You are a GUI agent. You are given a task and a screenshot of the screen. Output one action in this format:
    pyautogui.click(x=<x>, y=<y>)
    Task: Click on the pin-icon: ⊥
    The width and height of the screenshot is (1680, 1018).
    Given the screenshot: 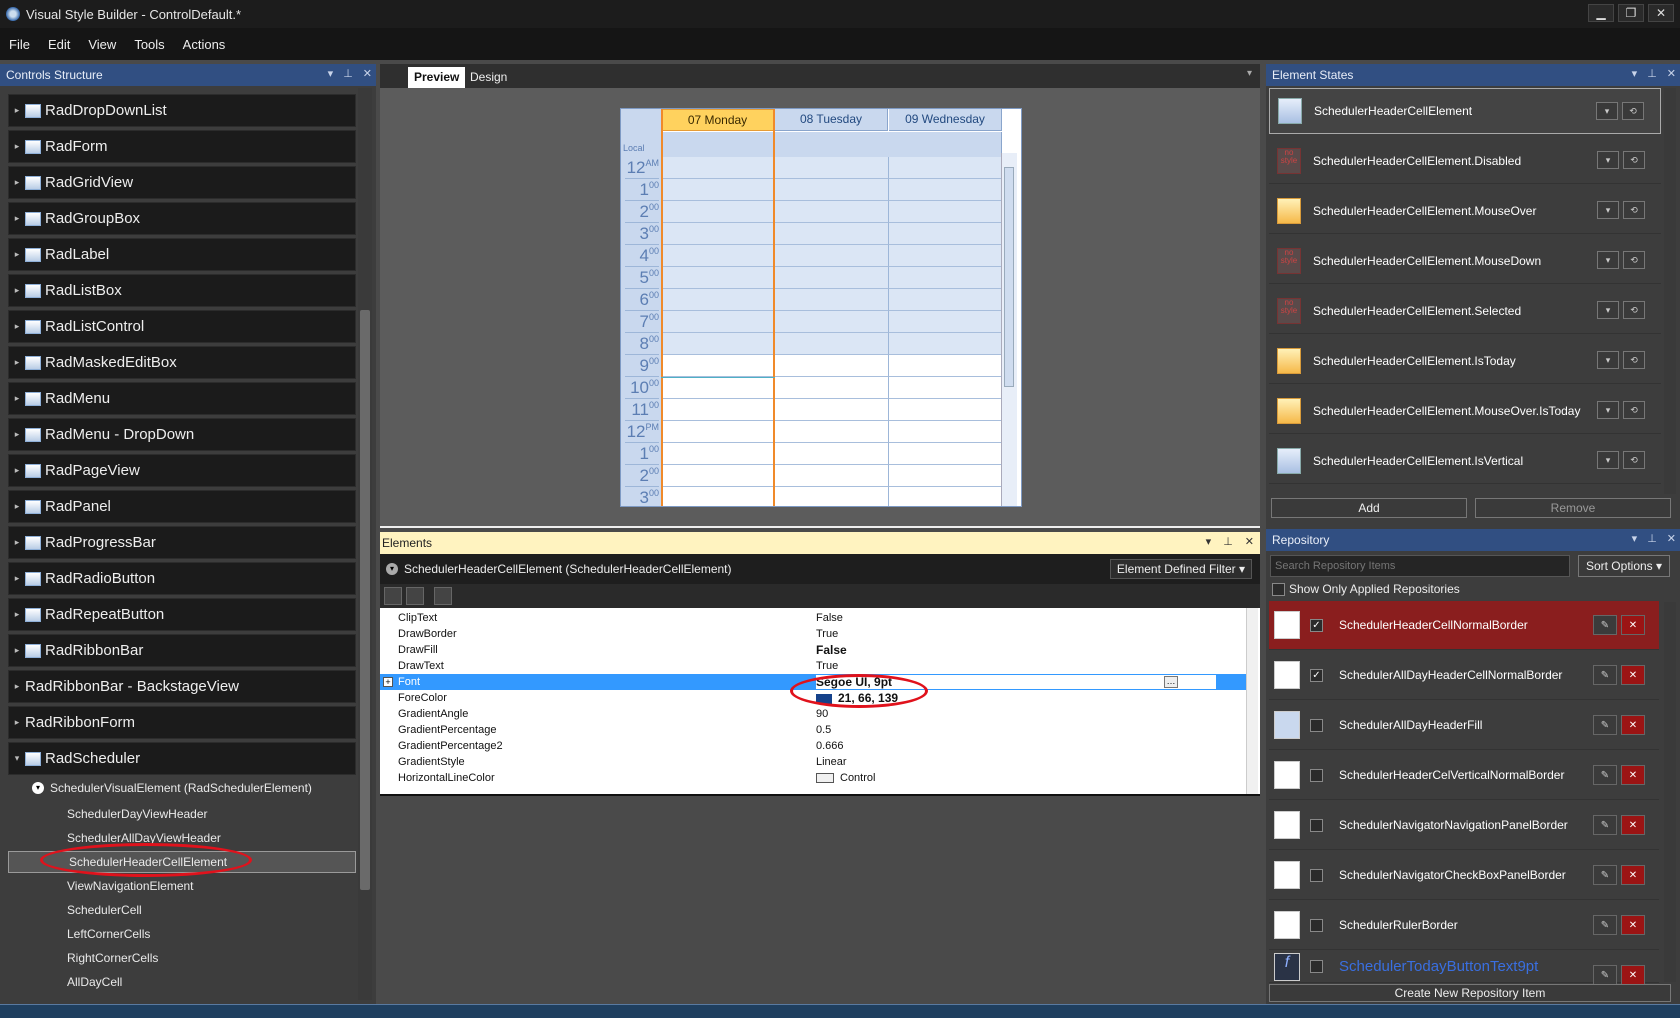 What is the action you would take?
    pyautogui.click(x=348, y=73)
    